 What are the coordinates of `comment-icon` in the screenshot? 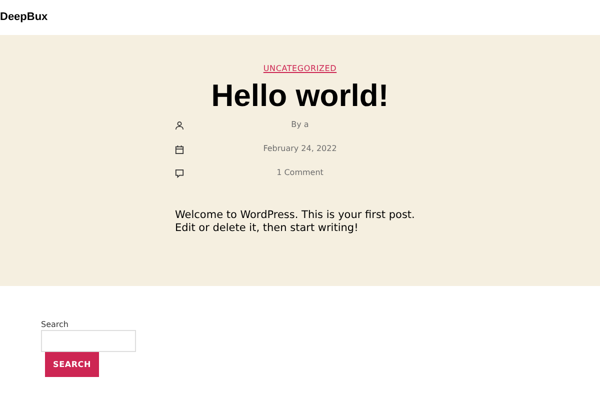 It's located at (179, 173).